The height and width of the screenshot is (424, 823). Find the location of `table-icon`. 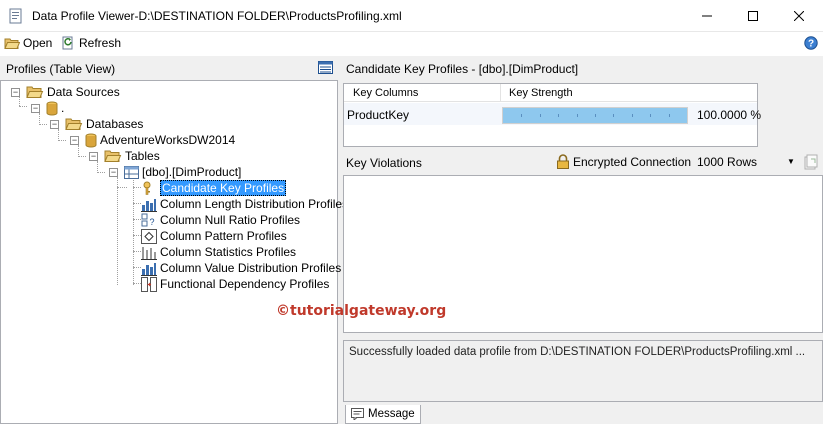

table-icon is located at coordinates (131, 172).